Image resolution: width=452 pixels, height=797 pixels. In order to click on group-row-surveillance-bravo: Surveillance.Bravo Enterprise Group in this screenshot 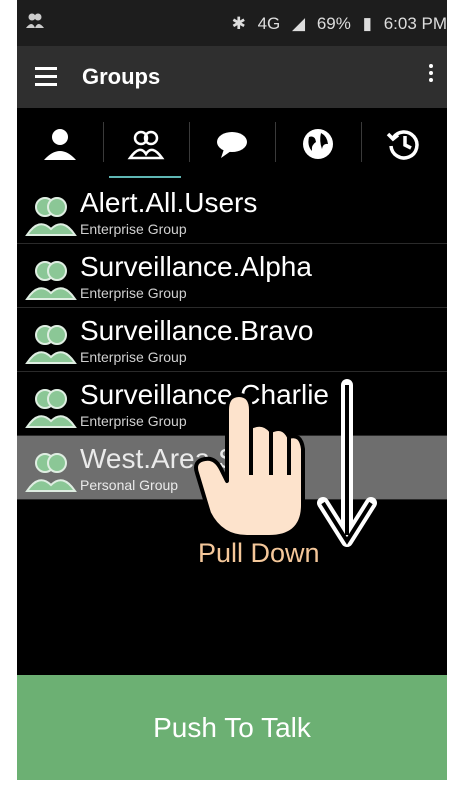, I will do `click(232, 340)`.